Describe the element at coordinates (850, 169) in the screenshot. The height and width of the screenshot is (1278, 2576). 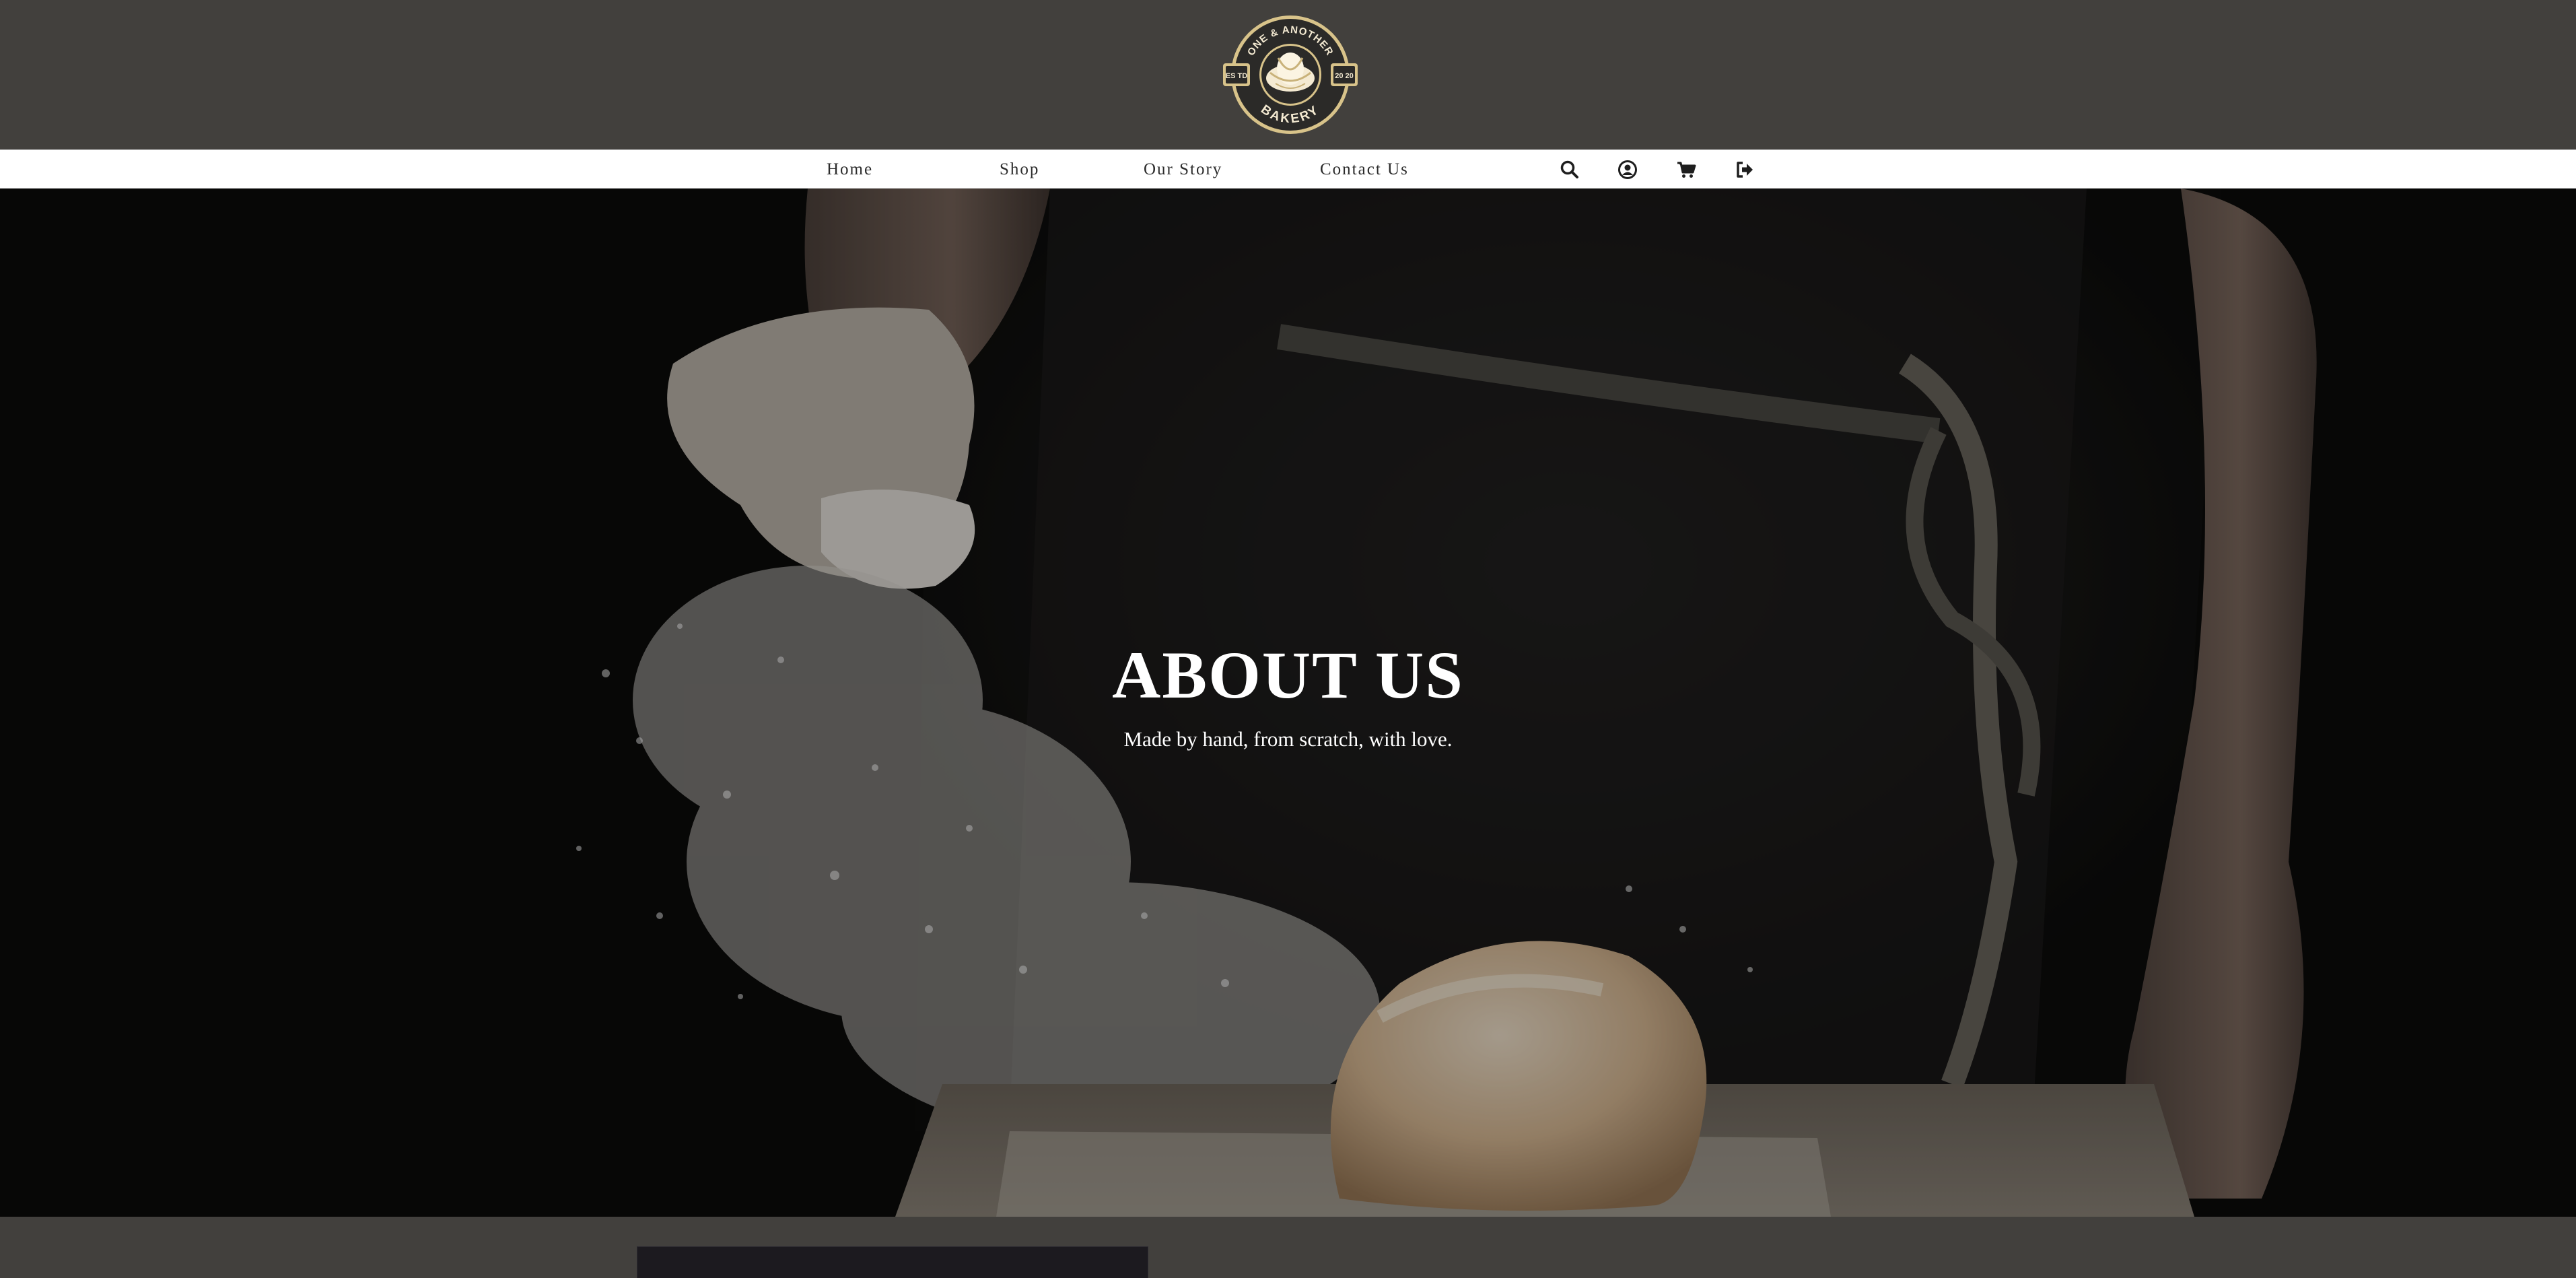
I see `nav-link-home: Home` at that location.